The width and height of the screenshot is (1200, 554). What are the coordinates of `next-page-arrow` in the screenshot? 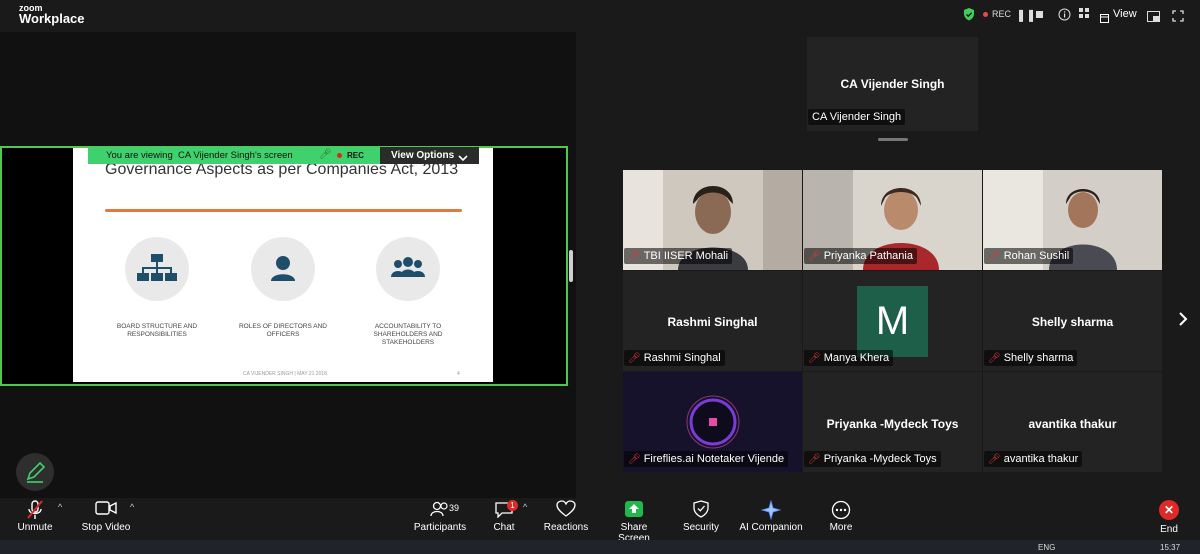 It's located at (1183, 321).